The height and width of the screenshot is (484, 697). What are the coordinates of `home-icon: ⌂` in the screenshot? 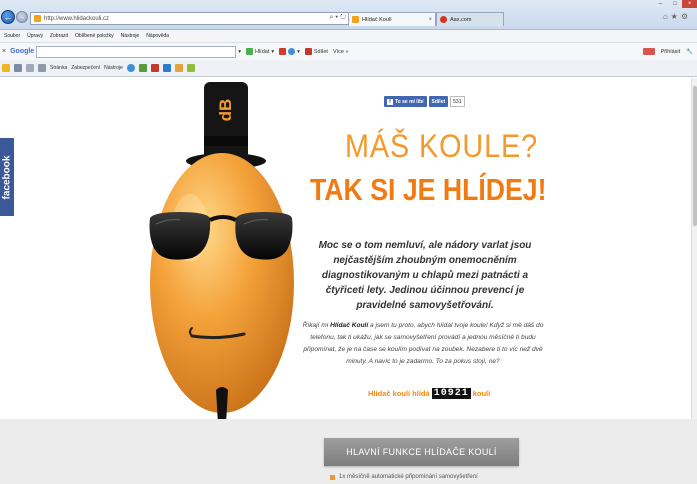 It's located at (667, 16).